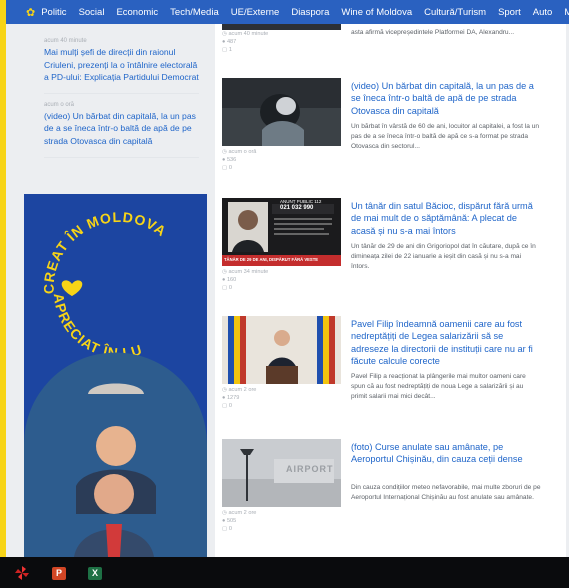 The height and width of the screenshot is (588, 569). Describe the element at coordinates (53, 12) in the screenshot. I see `nav-politic: Politic` at that location.